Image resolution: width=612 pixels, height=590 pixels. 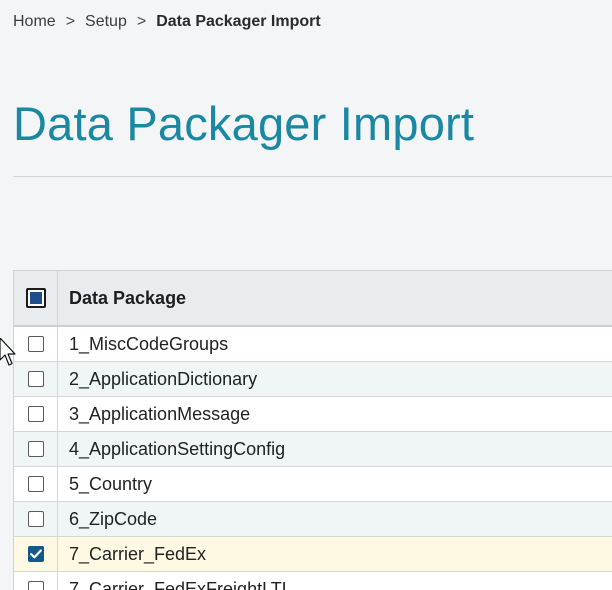 I want to click on package-name: 1_MiscCodeGroups, so click(x=149, y=343).